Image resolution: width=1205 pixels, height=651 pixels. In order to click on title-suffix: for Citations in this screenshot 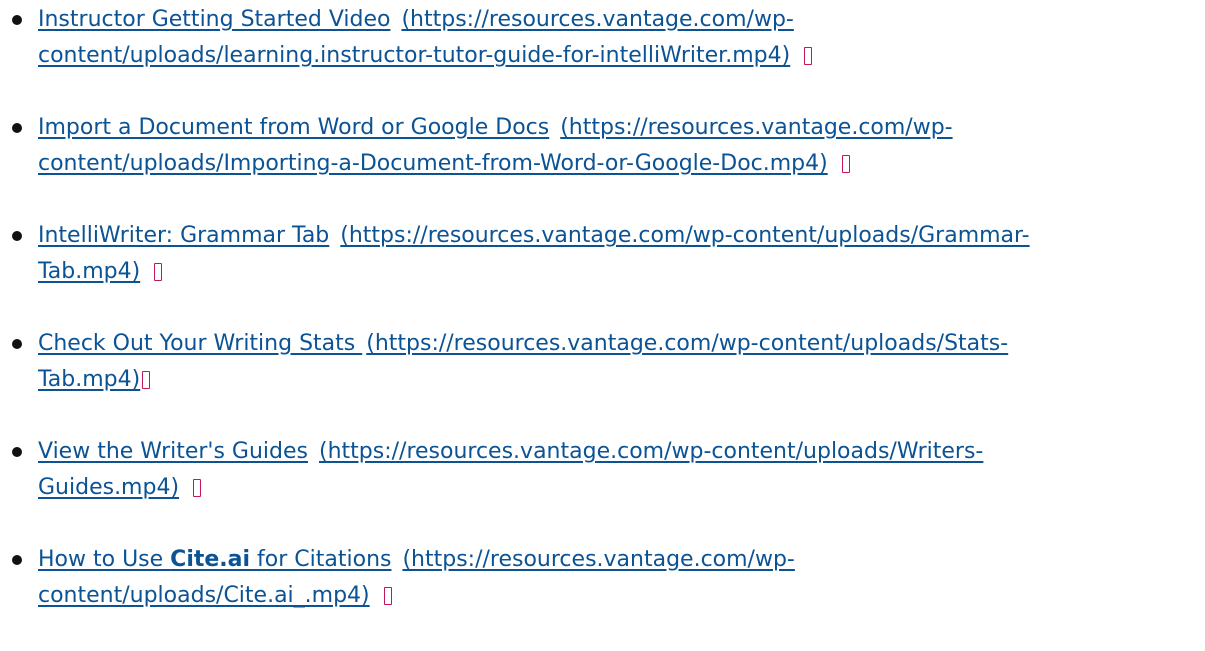, I will do `click(321, 559)`.